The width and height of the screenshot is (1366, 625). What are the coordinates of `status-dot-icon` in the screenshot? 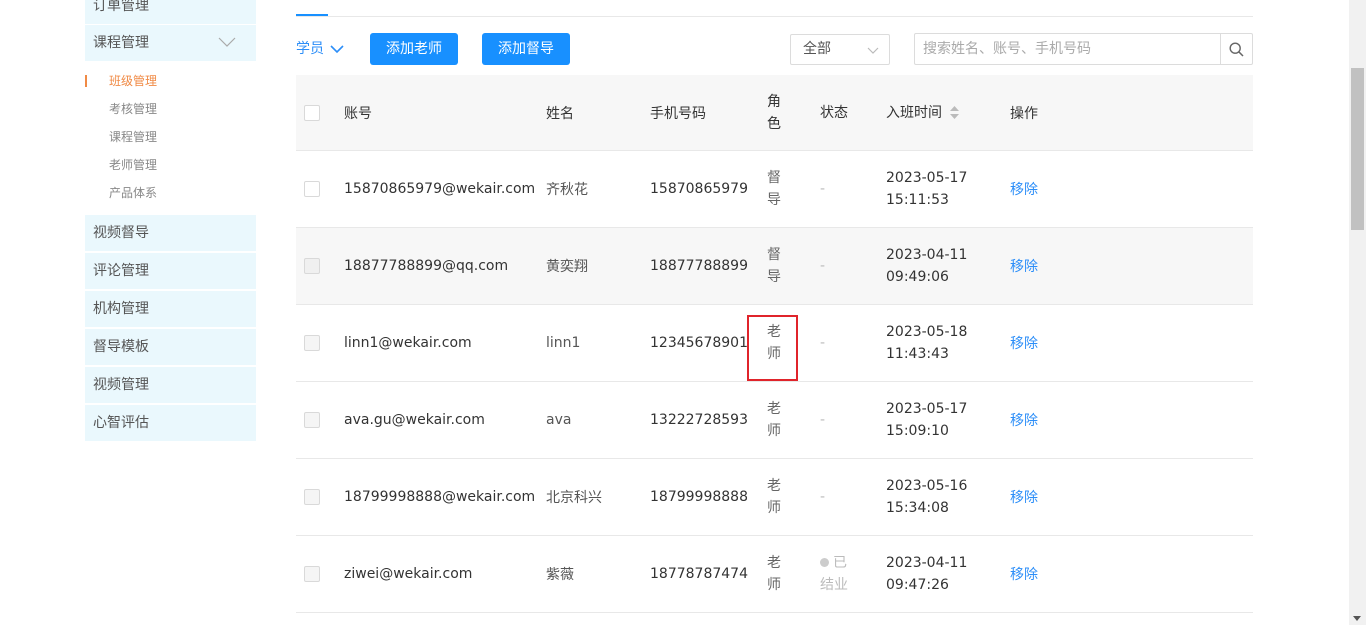 It's located at (824, 562).